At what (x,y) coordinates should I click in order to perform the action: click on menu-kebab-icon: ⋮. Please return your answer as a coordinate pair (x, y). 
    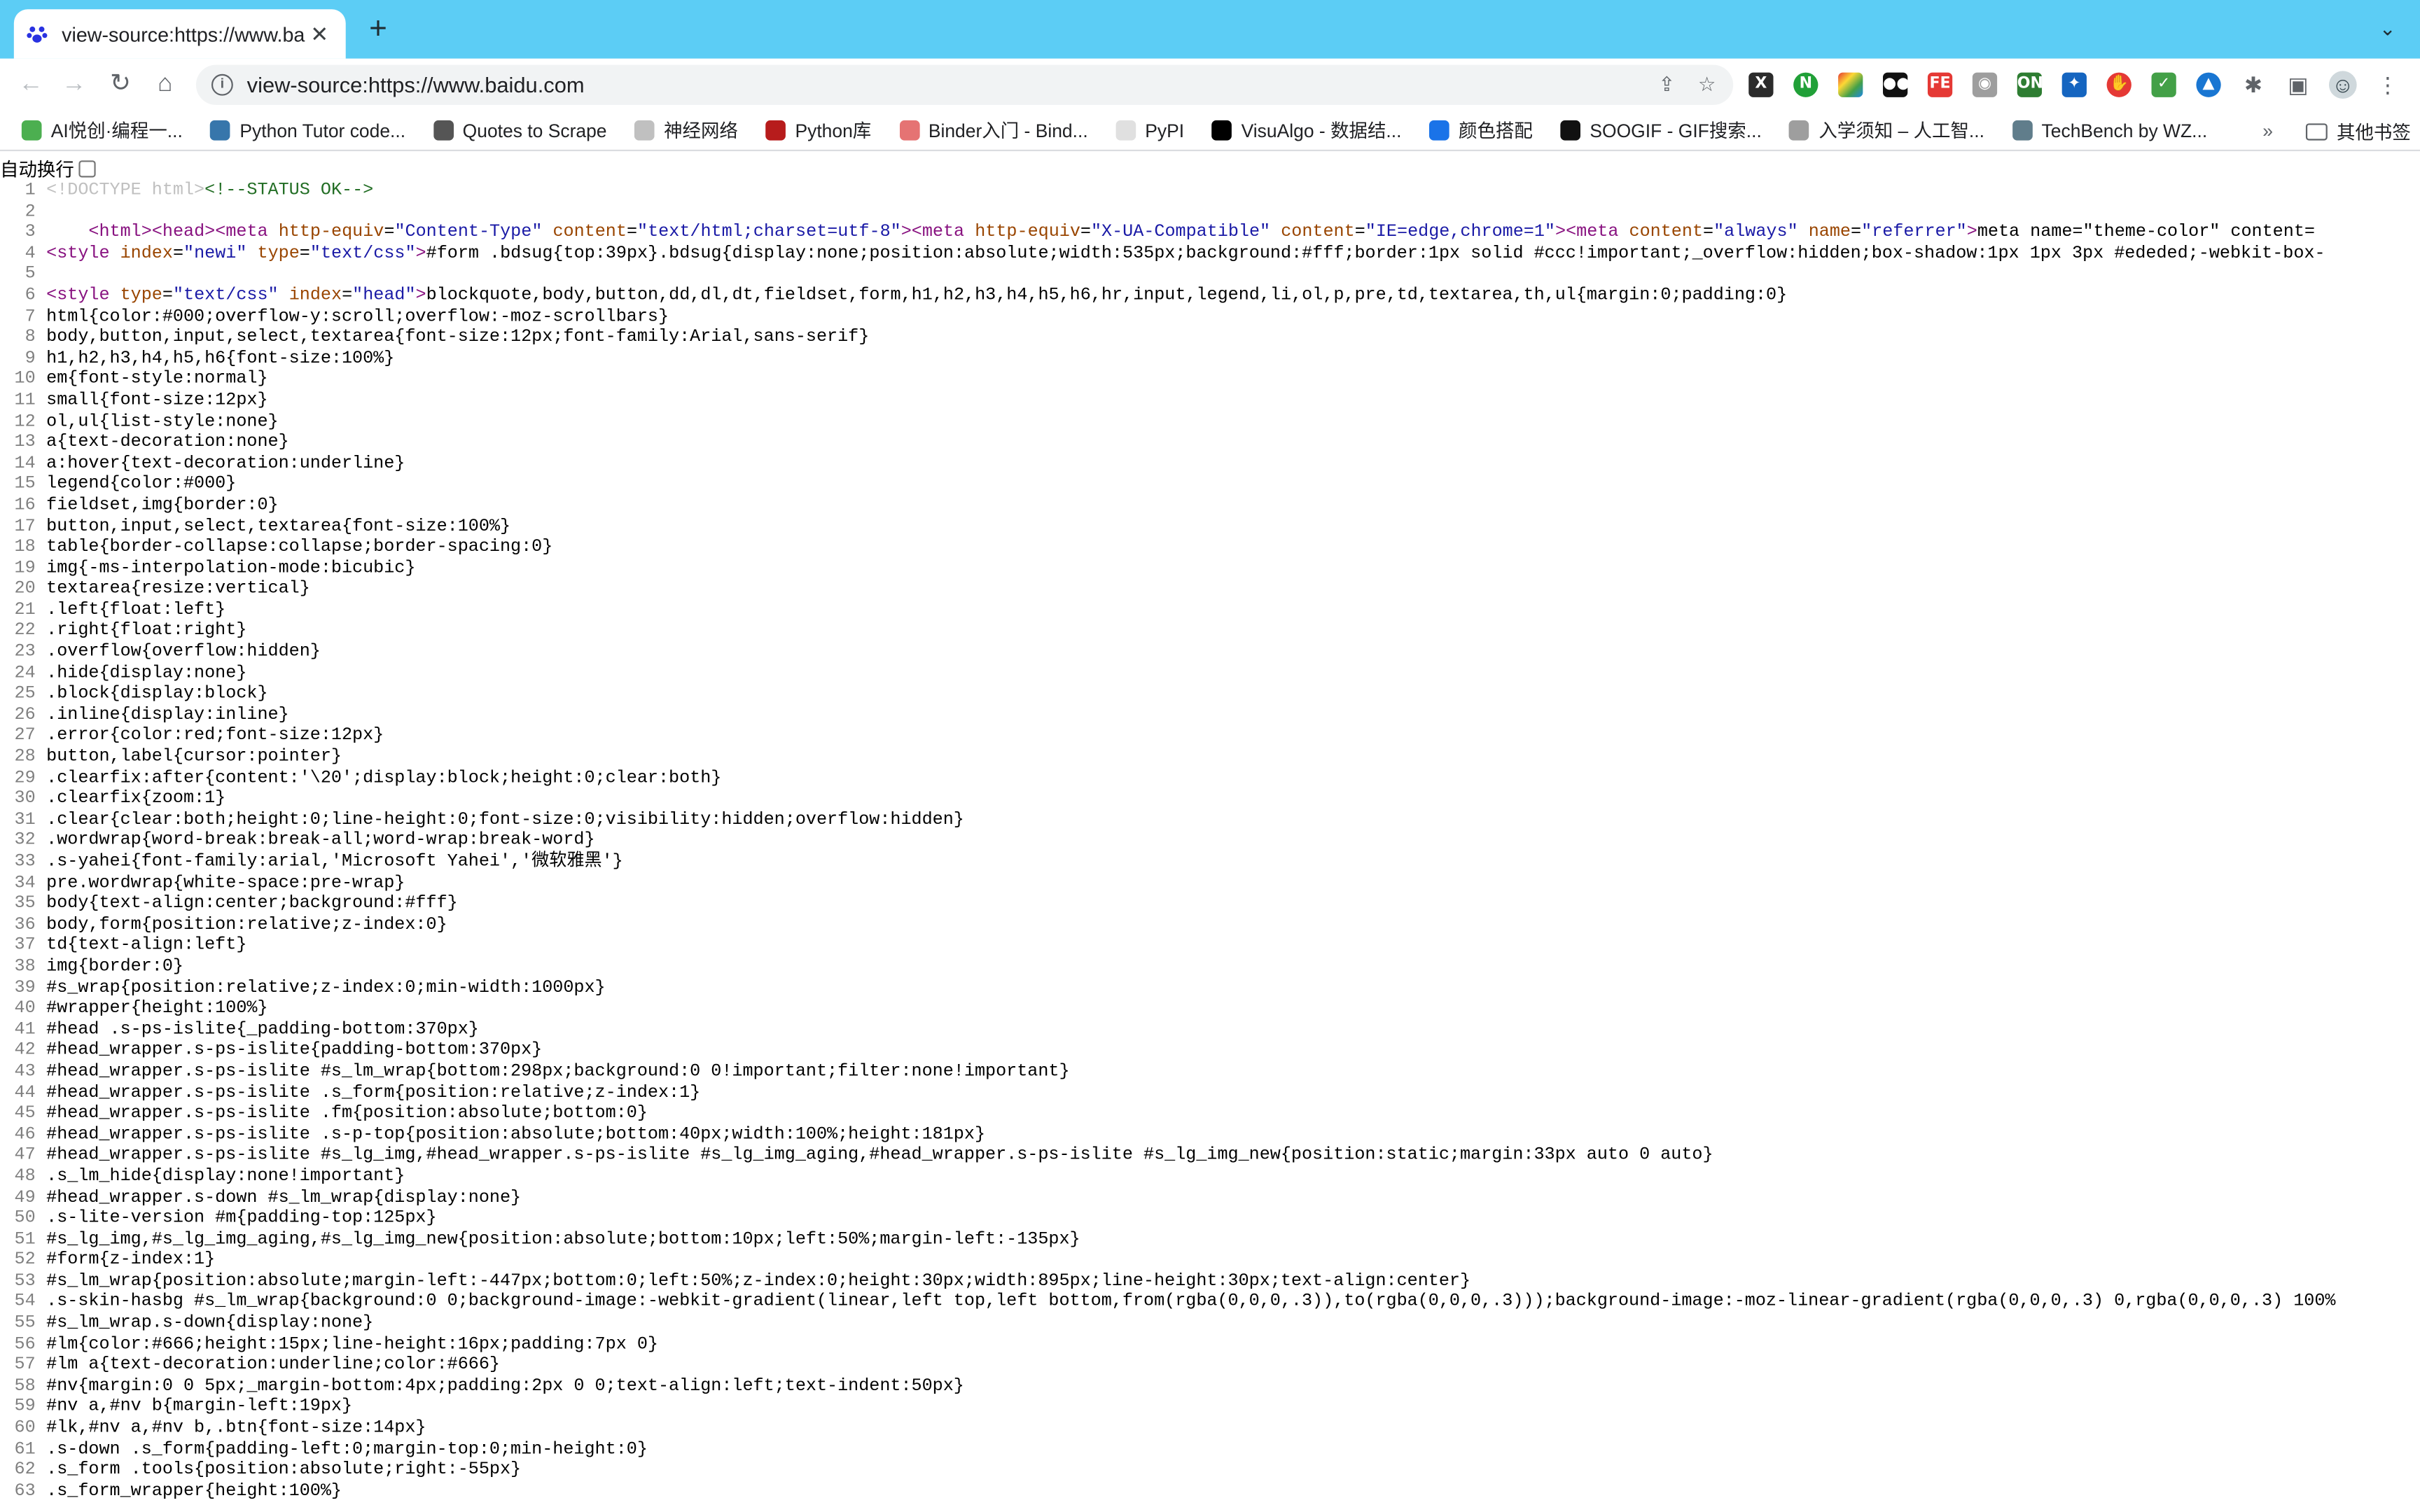
    Looking at the image, I should click on (2388, 85).